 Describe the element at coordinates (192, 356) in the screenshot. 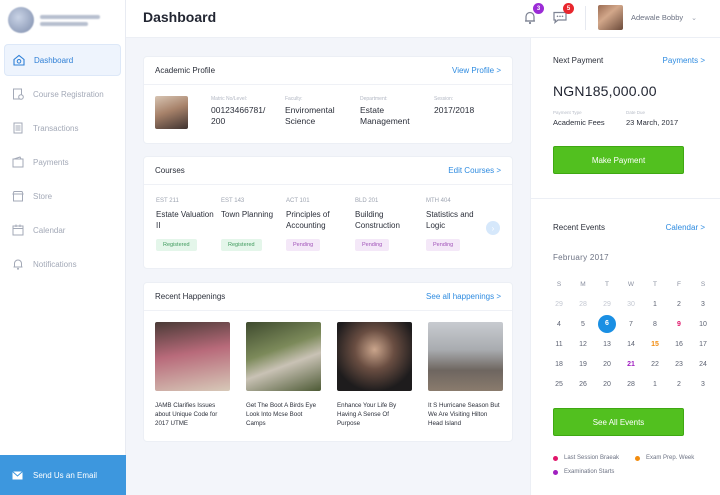

I see `news-image` at that location.